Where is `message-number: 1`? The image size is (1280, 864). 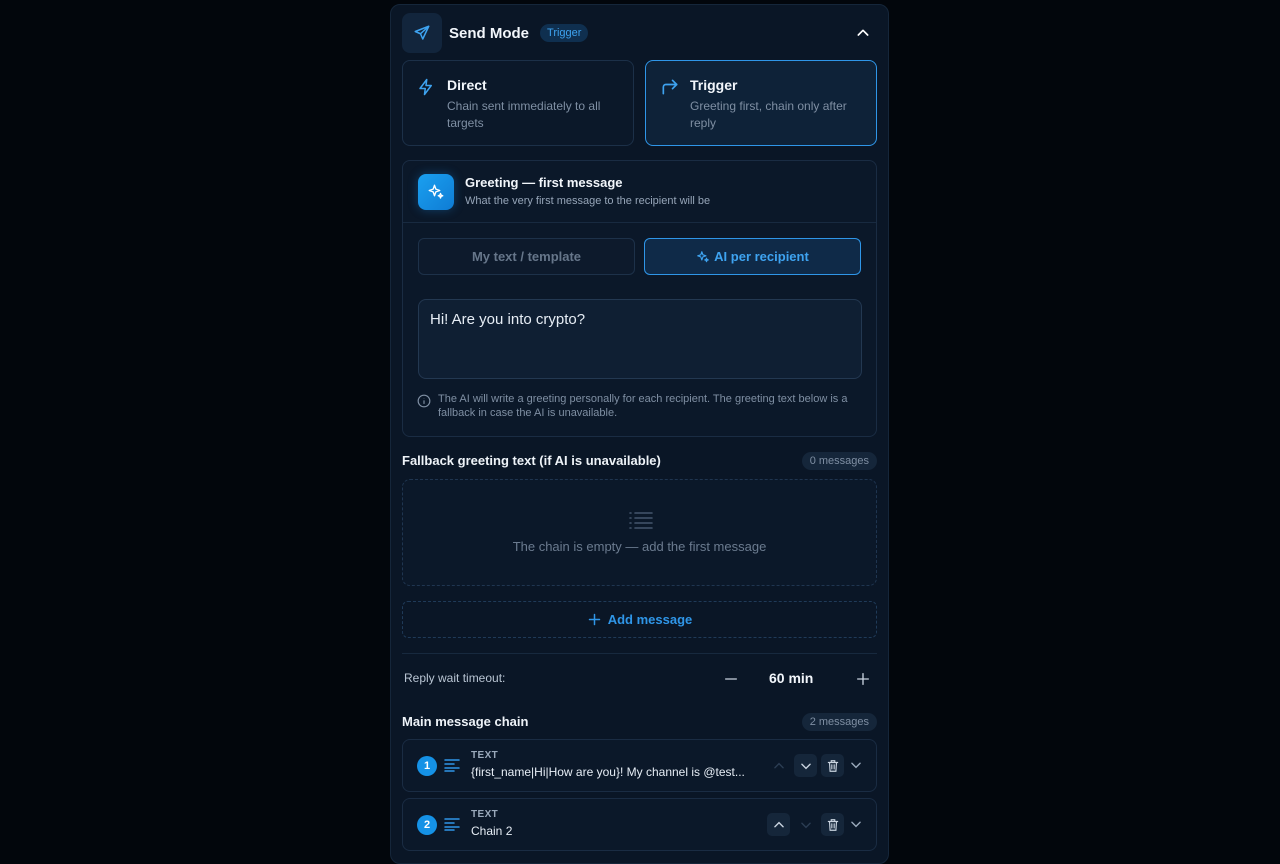 message-number: 1 is located at coordinates (427, 766).